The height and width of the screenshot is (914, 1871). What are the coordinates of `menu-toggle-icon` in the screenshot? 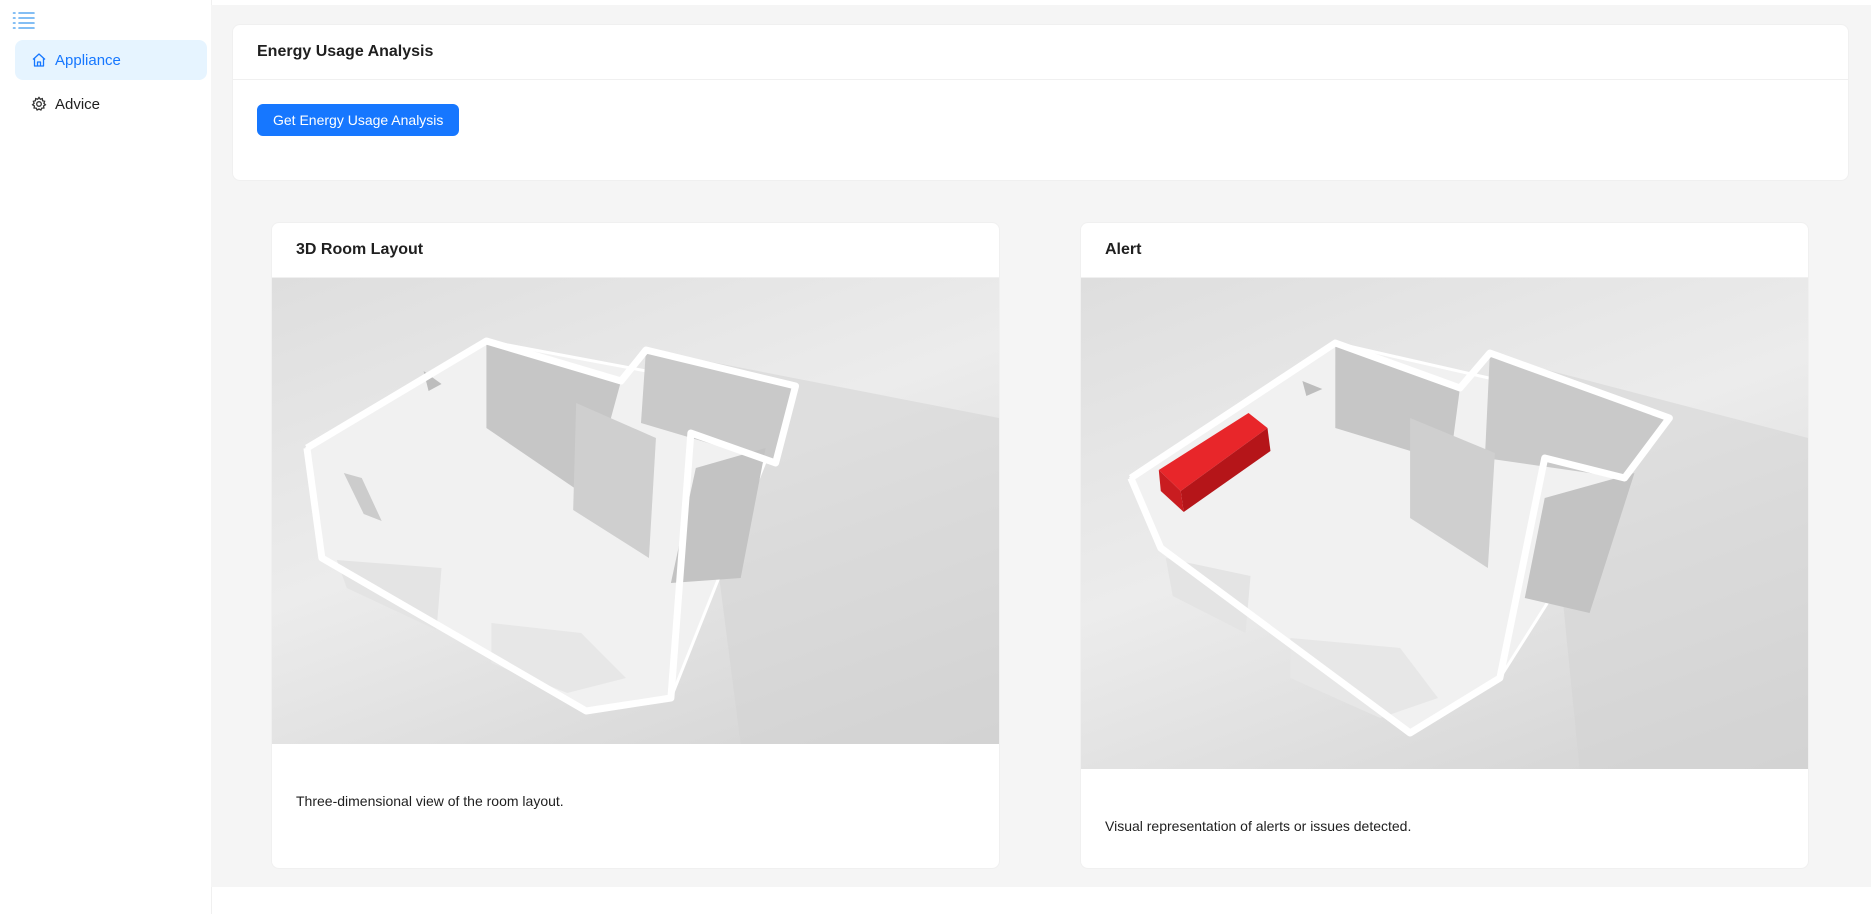 It's located at (24, 21).